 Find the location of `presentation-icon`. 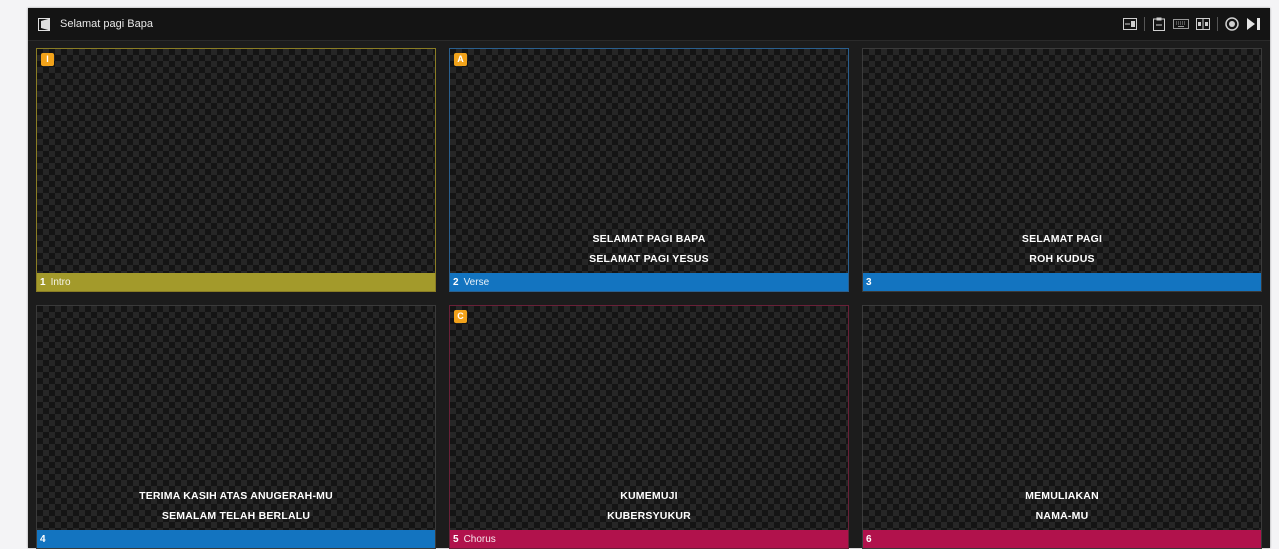

presentation-icon is located at coordinates (46, 24).